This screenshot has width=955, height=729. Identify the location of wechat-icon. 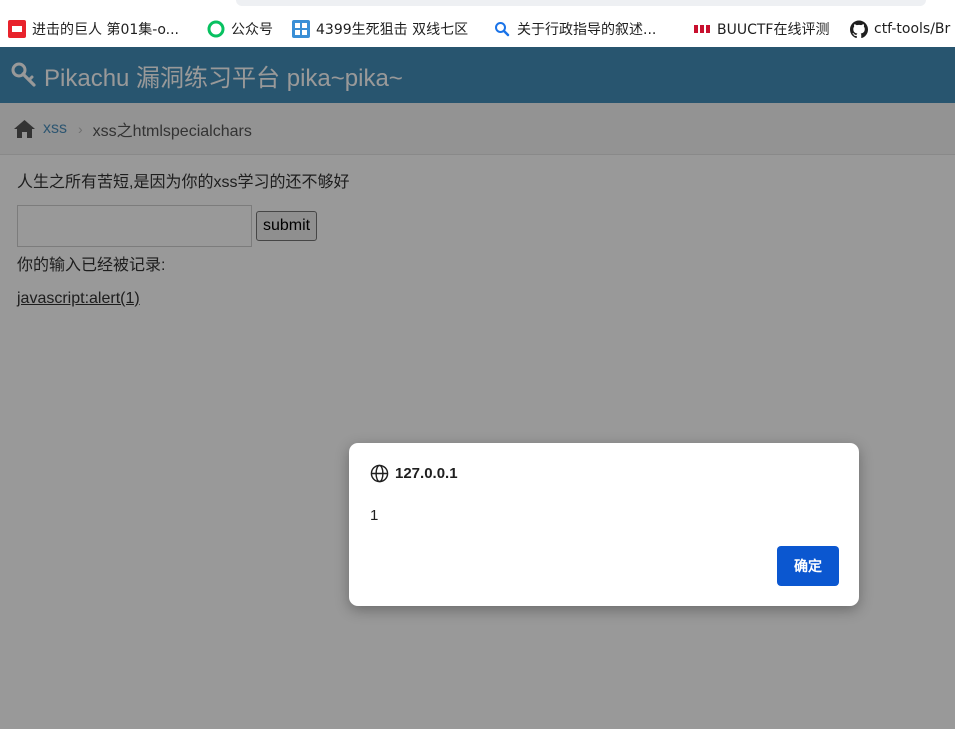
(216, 29).